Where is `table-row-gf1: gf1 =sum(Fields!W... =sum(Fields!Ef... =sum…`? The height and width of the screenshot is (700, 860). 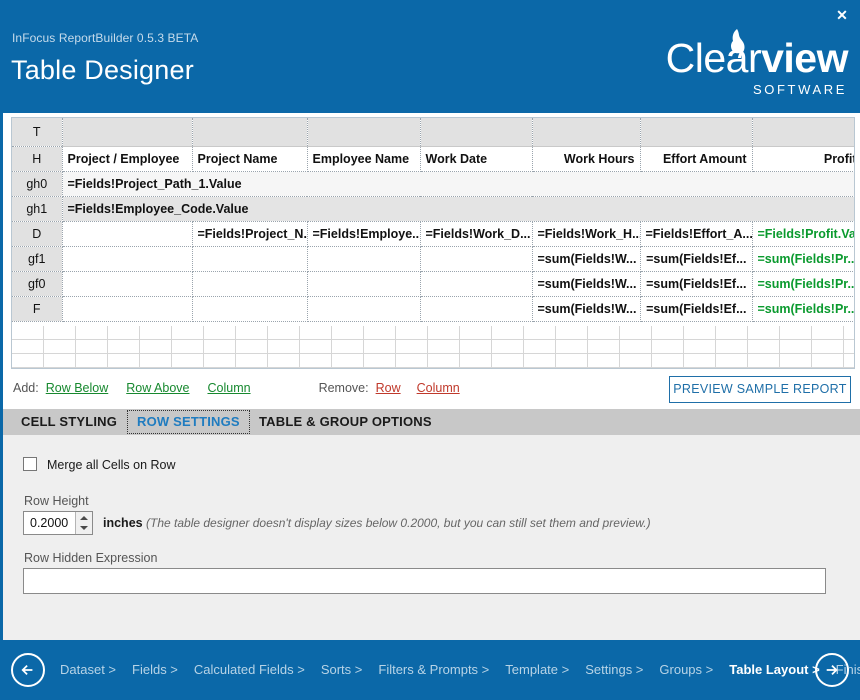 table-row-gf1: gf1 =sum(Fields!W... =sum(Fields!Ef... =sum… is located at coordinates (433, 259).